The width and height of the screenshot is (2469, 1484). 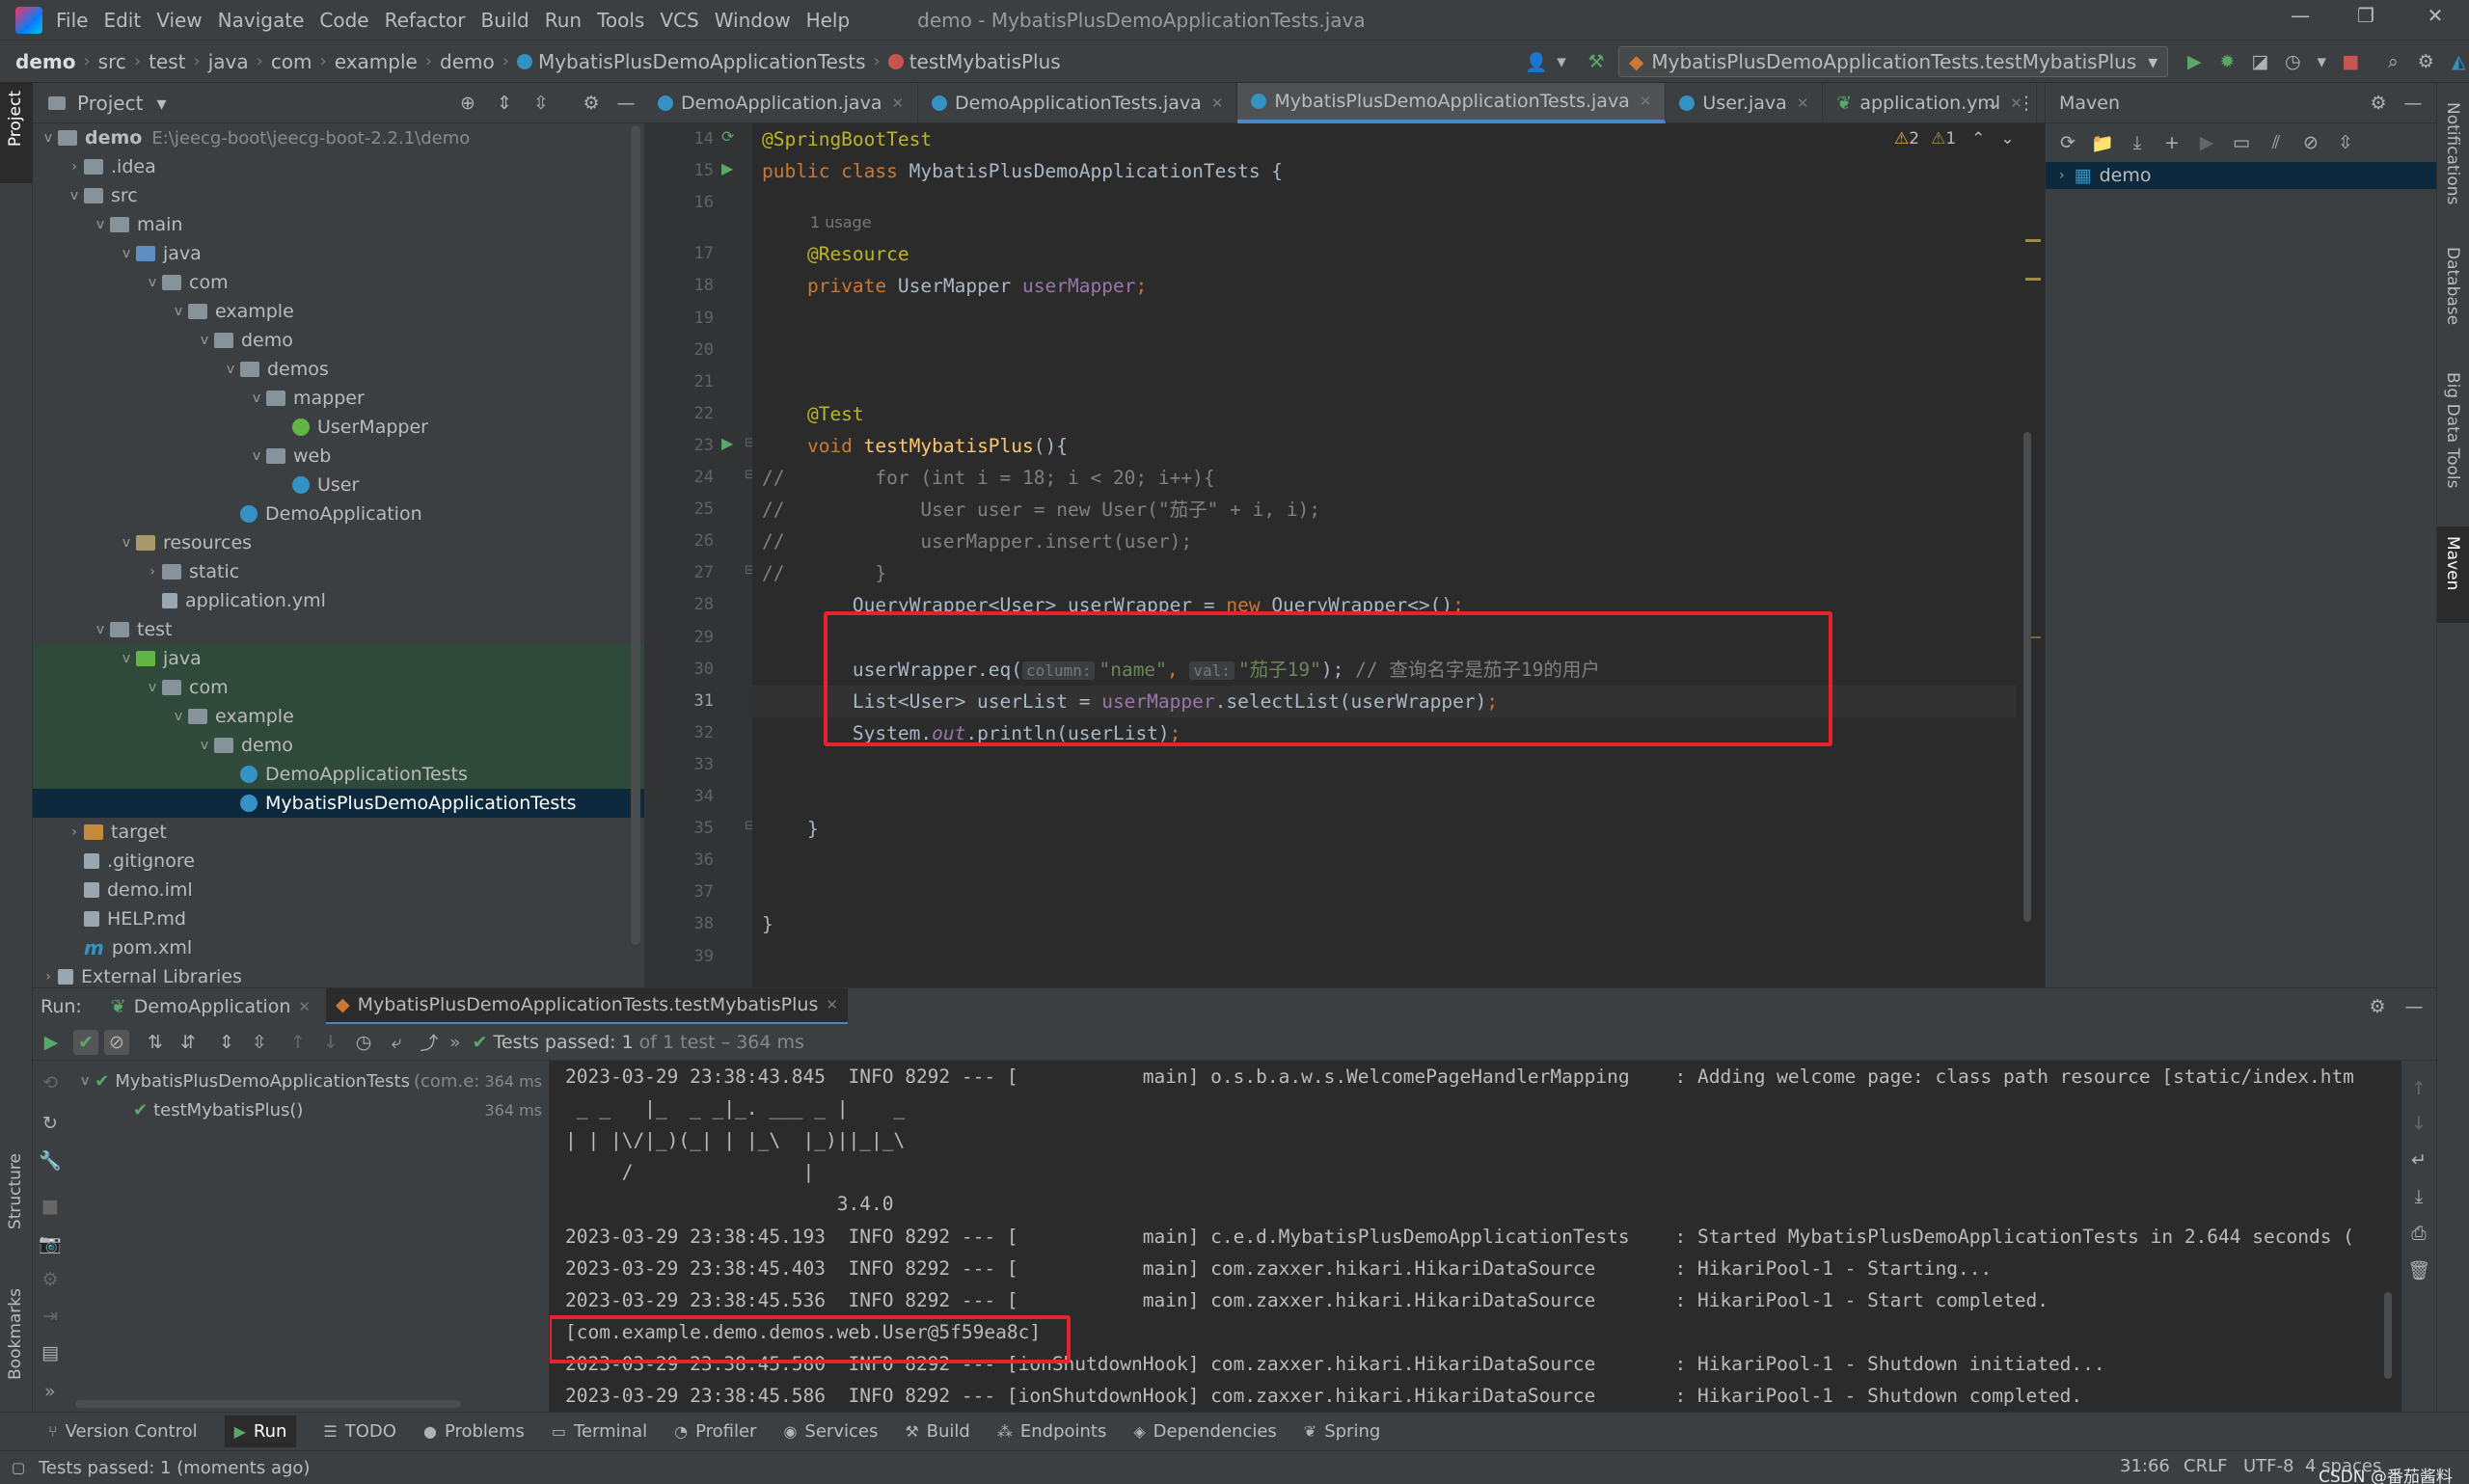 I want to click on tree-node: v java, so click(x=338, y=658).